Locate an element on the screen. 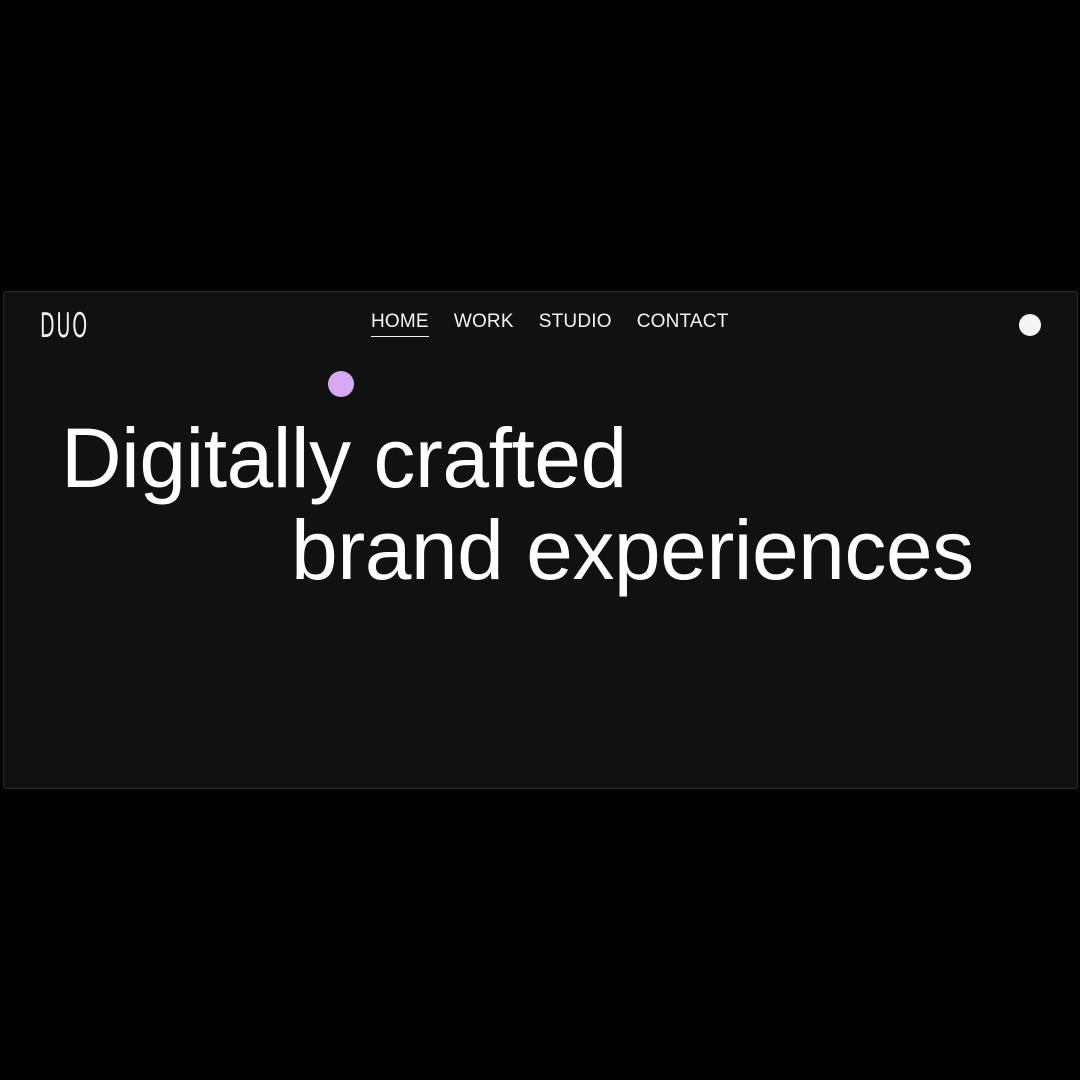  headline-line-2: brand experiences is located at coordinates (632, 550).